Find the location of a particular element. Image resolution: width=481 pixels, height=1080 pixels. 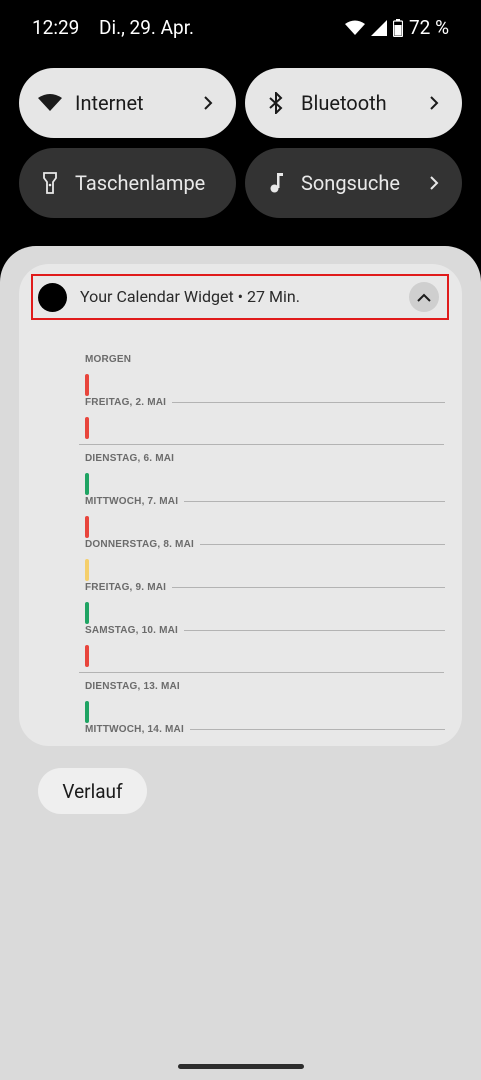

day-header: MITTWOCH, 14. MAI is located at coordinates (265, 729).